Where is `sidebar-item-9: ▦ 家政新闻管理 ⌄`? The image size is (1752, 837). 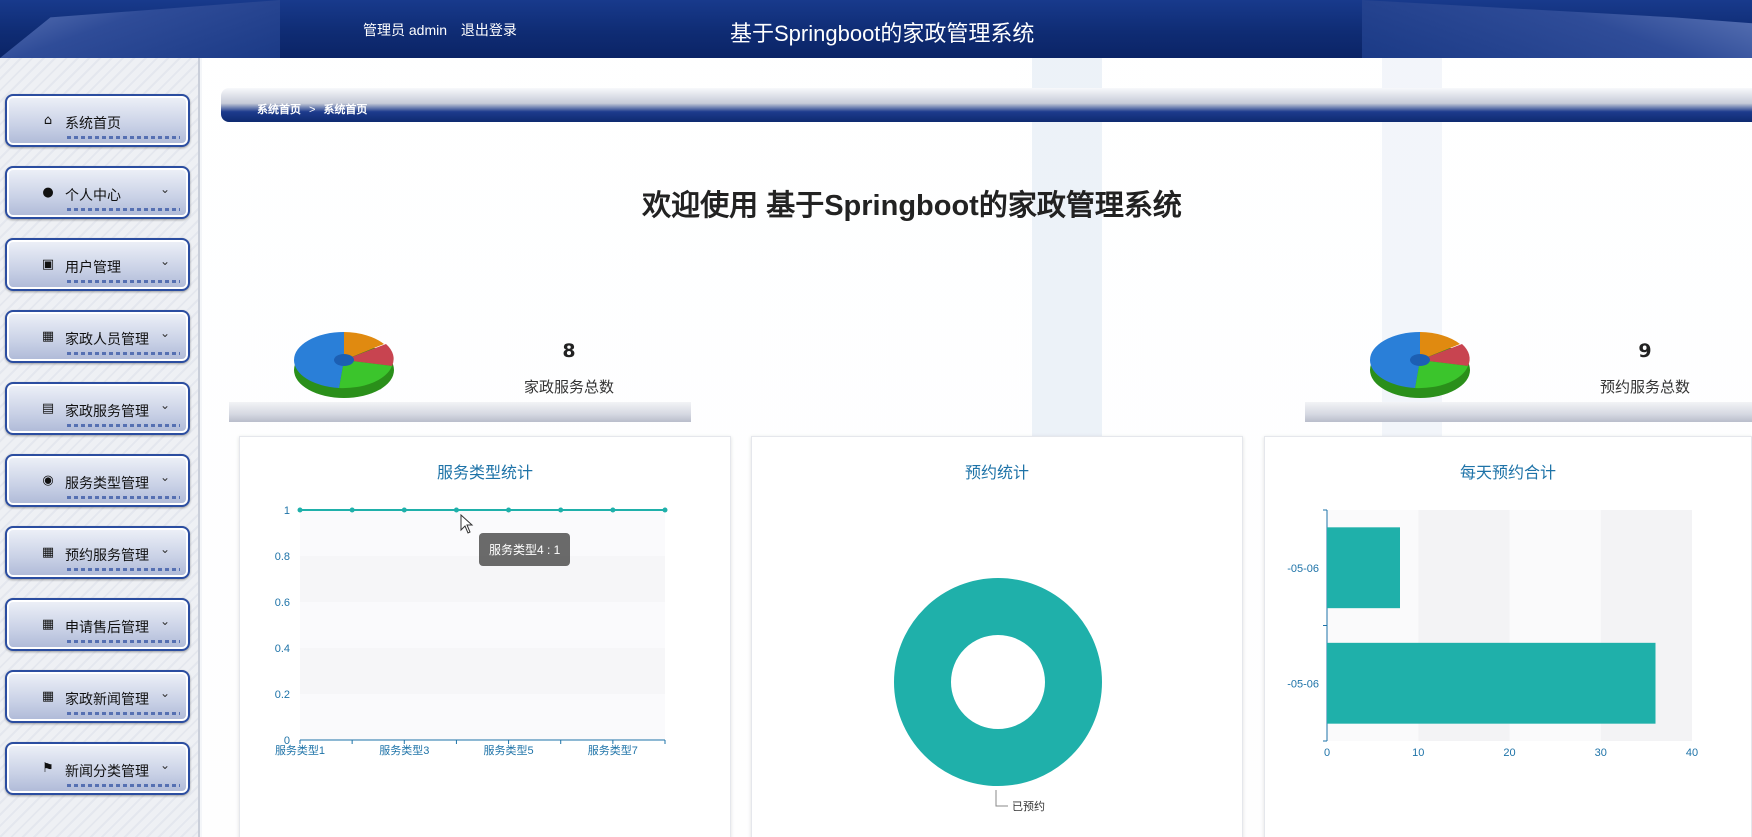
sidebar-item-9: ▦ 家政新闻管理 ⌄ is located at coordinates (97, 696).